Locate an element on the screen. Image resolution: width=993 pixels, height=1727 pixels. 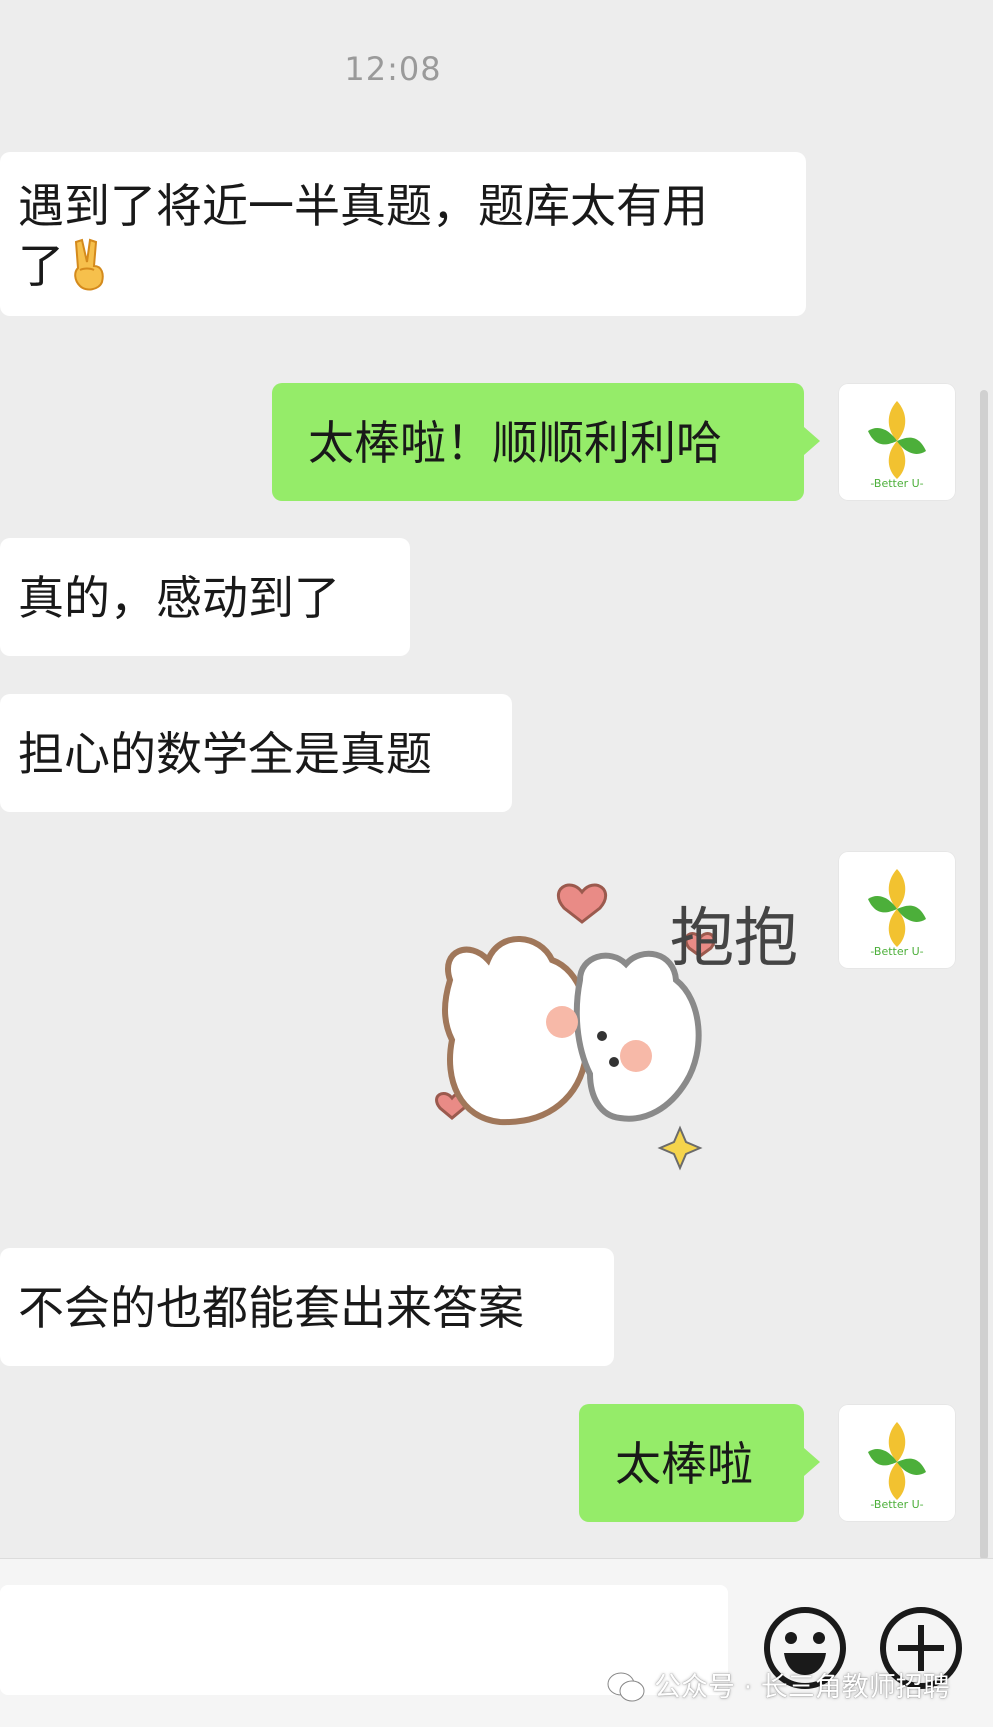
message-bubble-incoming: 真的，感动到了 is located at coordinates (205, 597).